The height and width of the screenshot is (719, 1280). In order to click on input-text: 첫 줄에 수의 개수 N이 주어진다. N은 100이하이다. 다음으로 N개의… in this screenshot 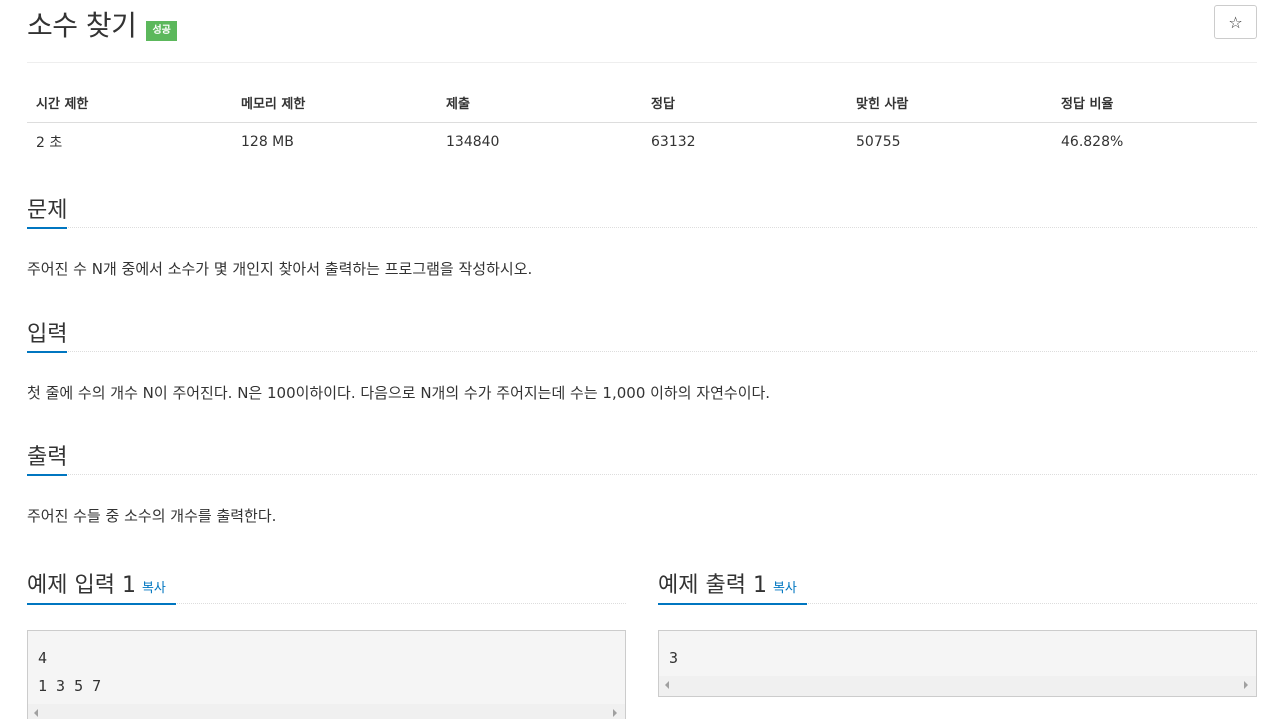, I will do `click(399, 393)`.